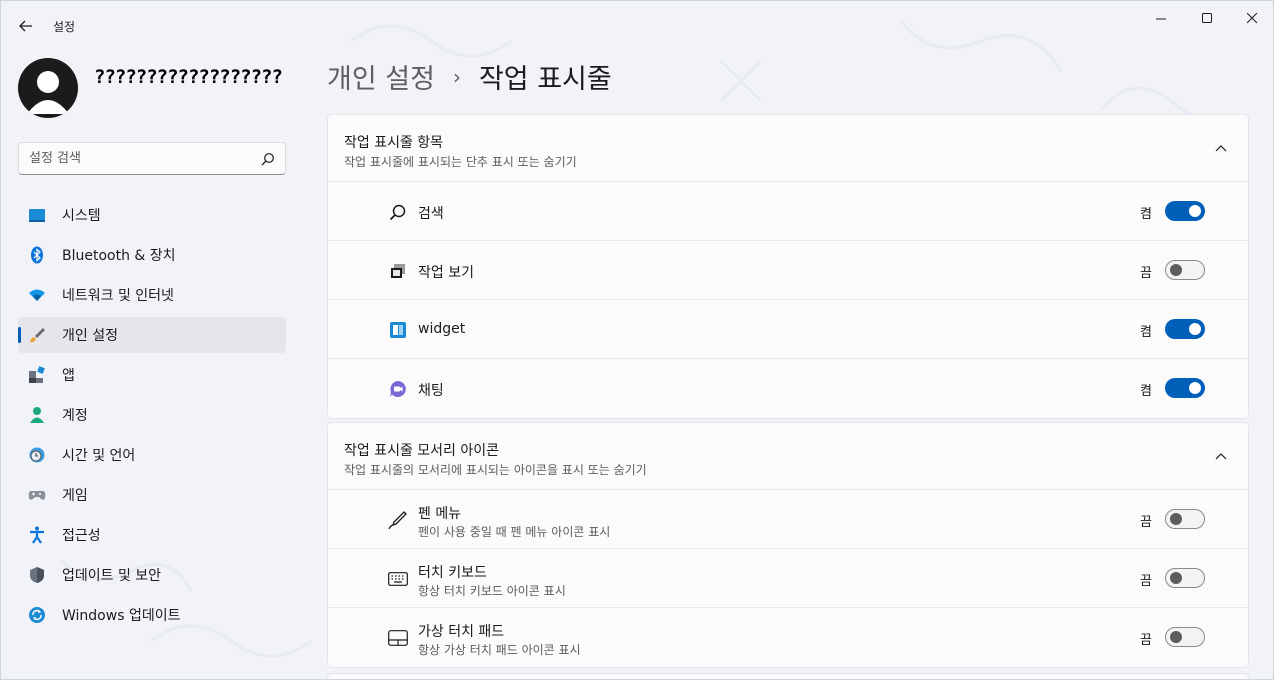 The image size is (1274, 680). What do you see at coordinates (1185, 211) in the screenshot?
I see `search-toggle` at bounding box center [1185, 211].